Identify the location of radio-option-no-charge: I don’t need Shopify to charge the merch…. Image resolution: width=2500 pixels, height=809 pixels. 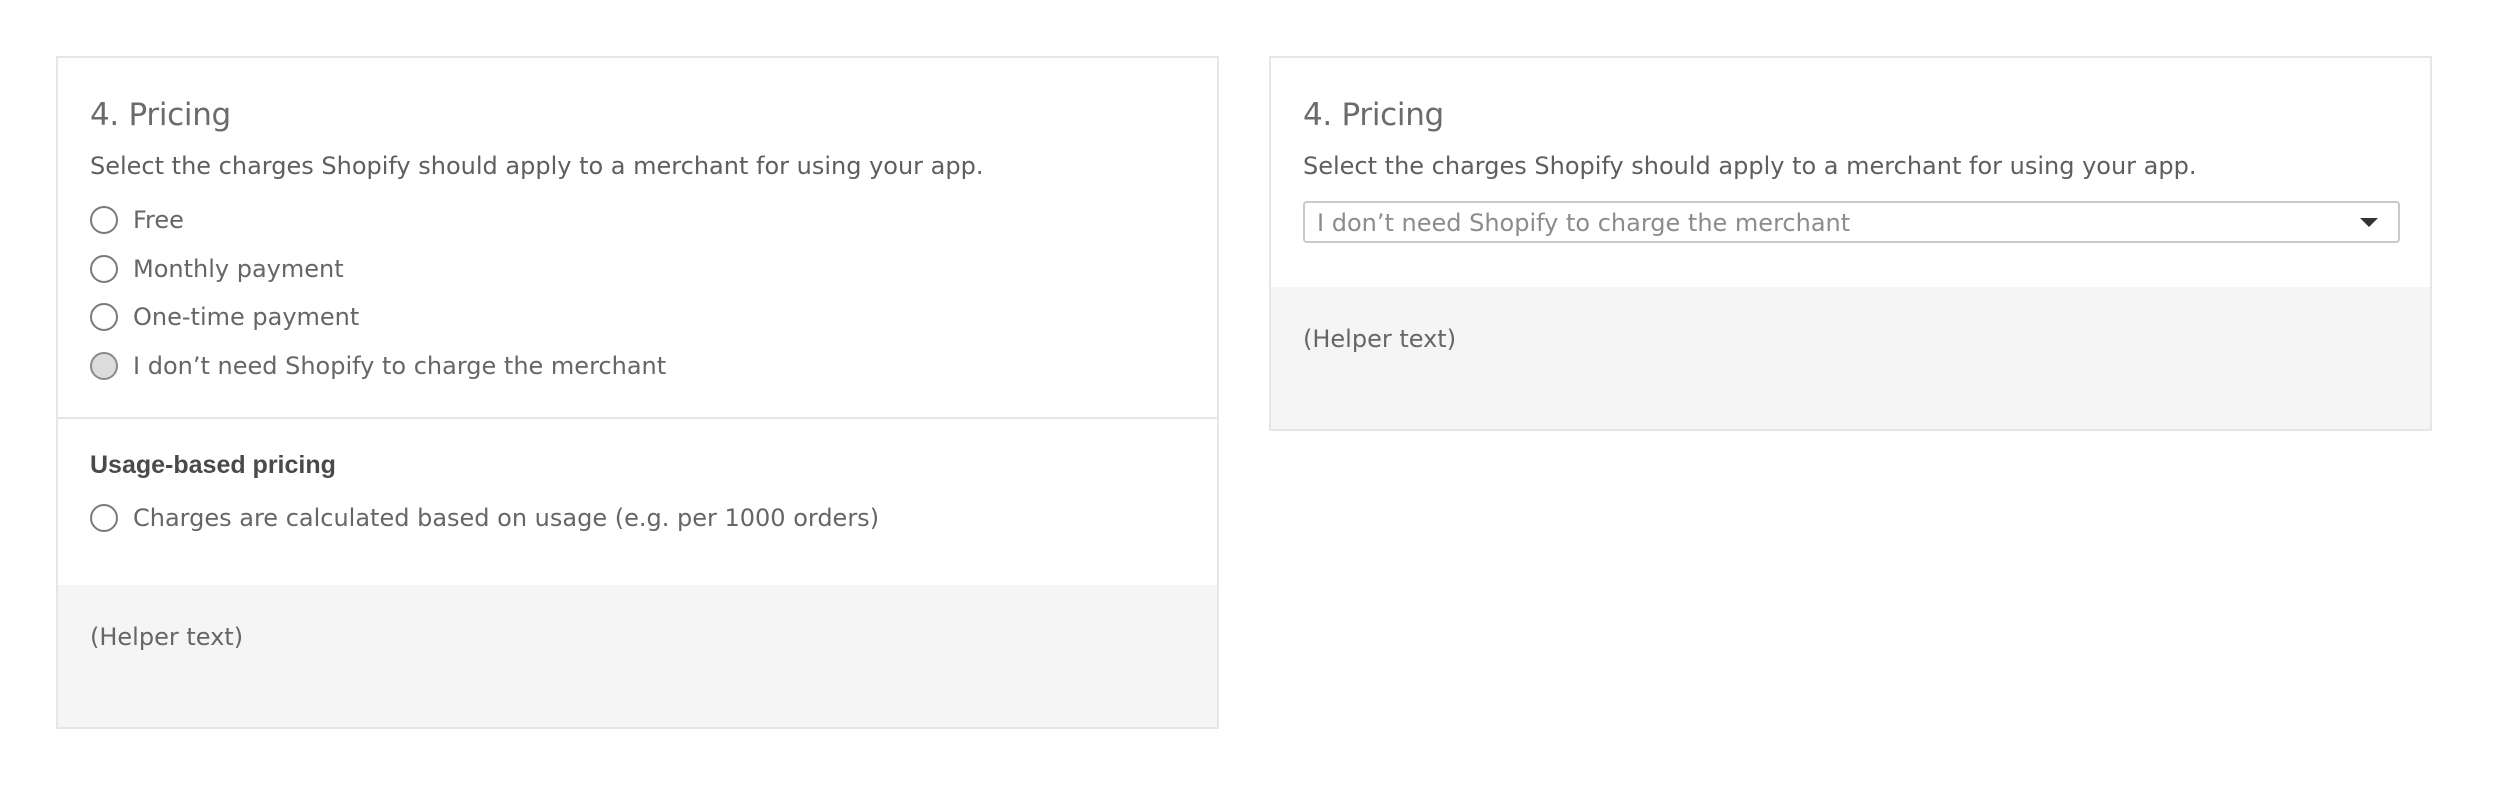
(378, 366).